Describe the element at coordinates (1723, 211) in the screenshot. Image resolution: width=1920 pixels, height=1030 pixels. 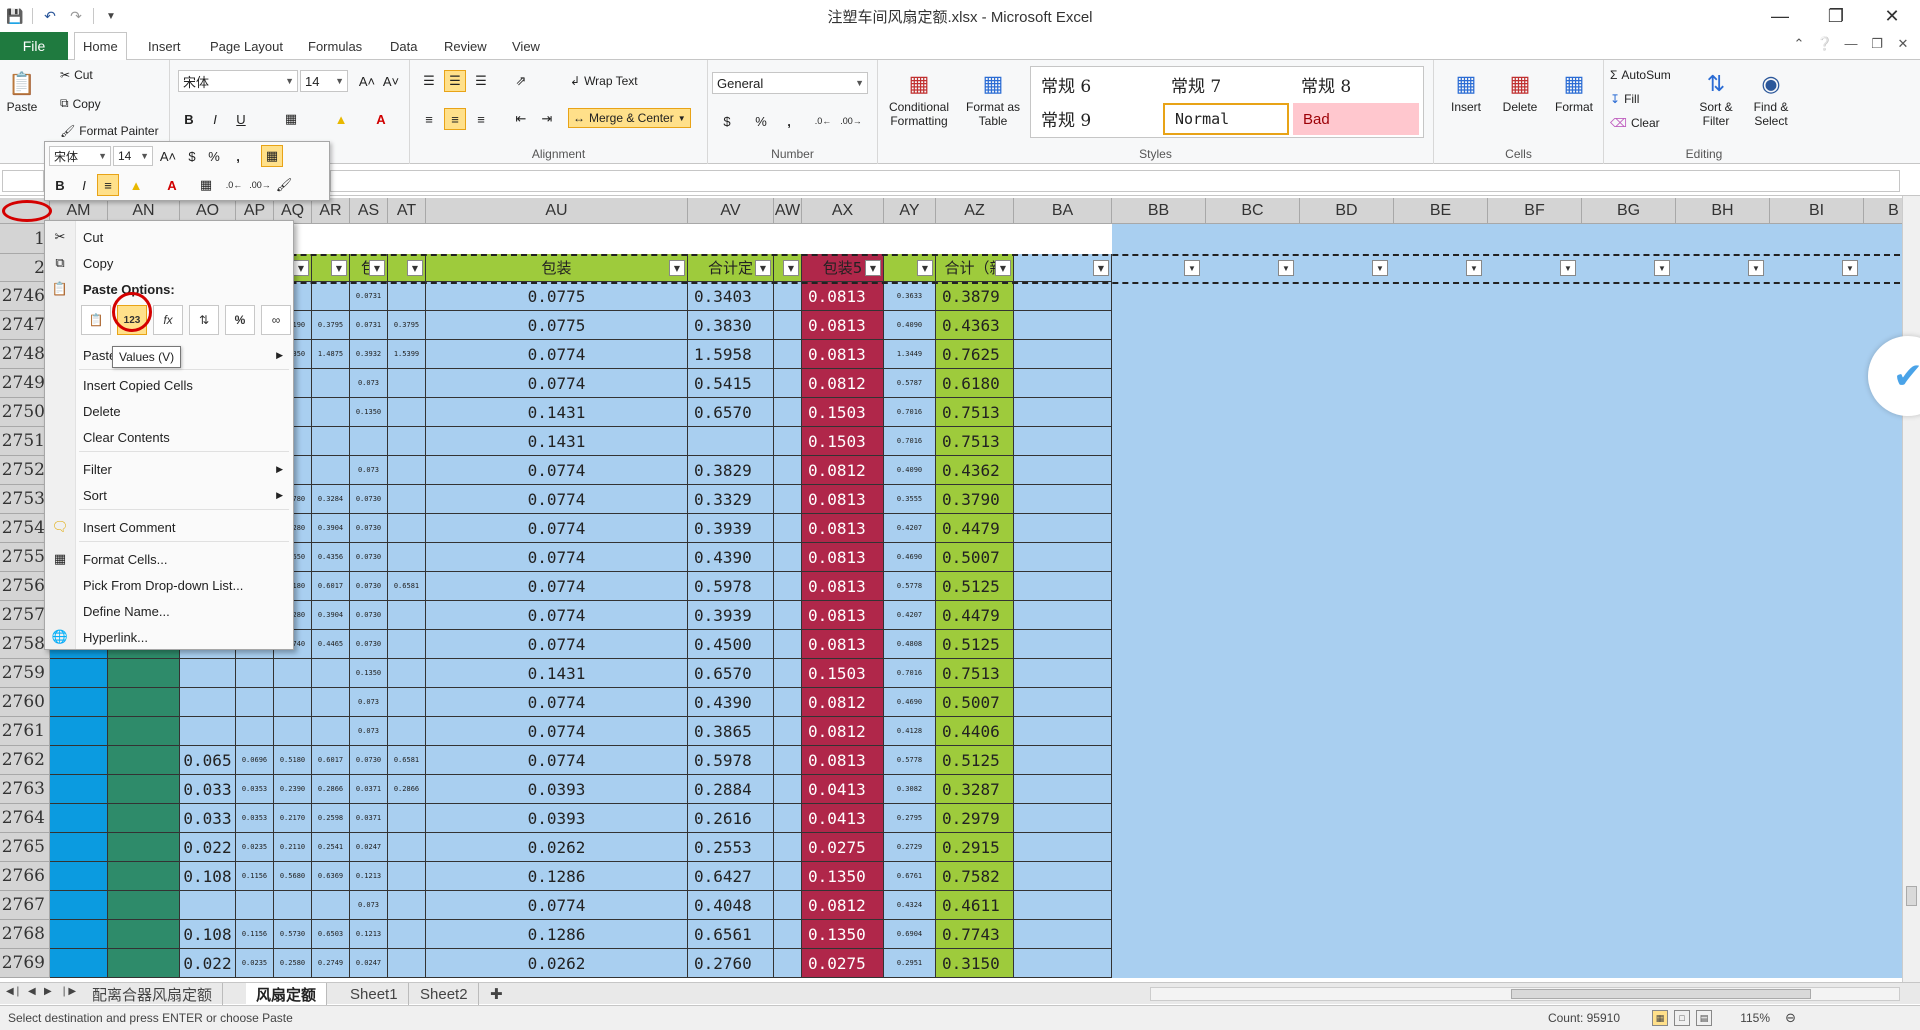
I see `column-header: BH` at that location.